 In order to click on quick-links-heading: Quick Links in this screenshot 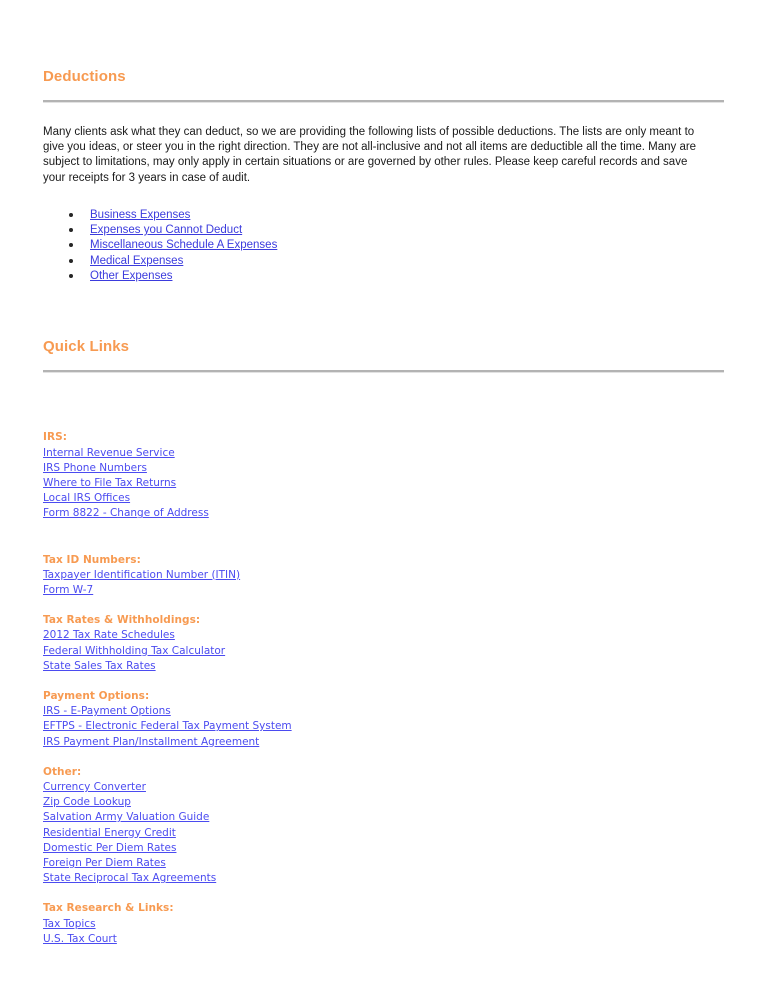, I will do `click(86, 347)`.